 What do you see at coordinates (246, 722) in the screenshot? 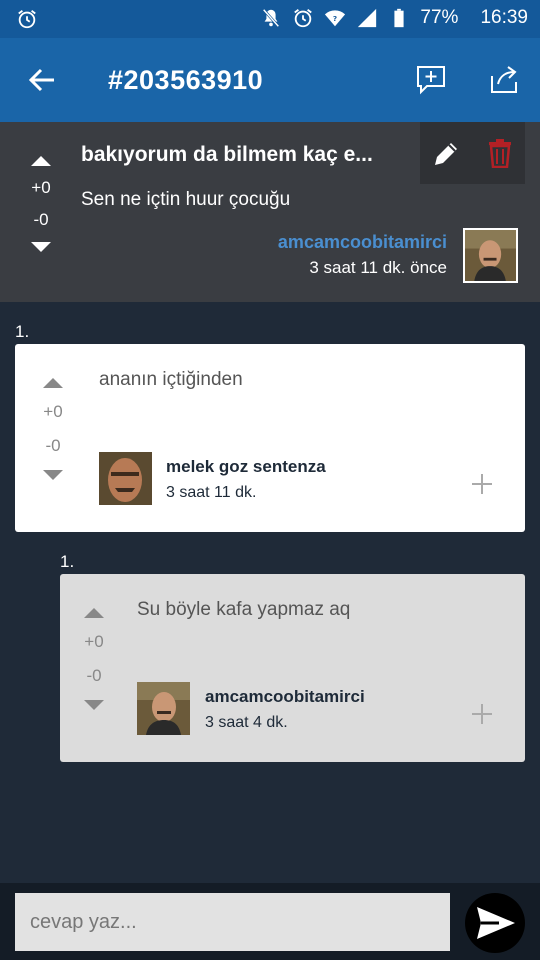
I see `comment-time: 3 saat 4 dk.` at bounding box center [246, 722].